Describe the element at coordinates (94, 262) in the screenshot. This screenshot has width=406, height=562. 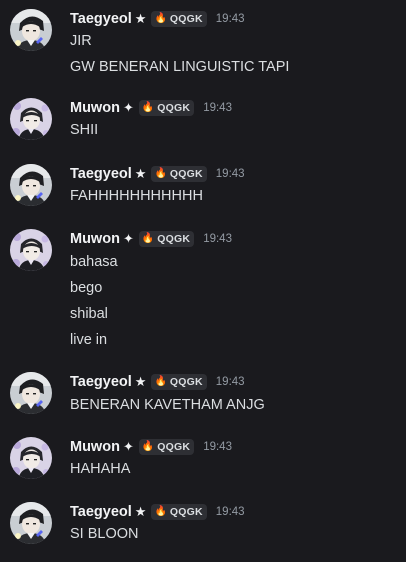
I see `message-line: bahasa` at that location.